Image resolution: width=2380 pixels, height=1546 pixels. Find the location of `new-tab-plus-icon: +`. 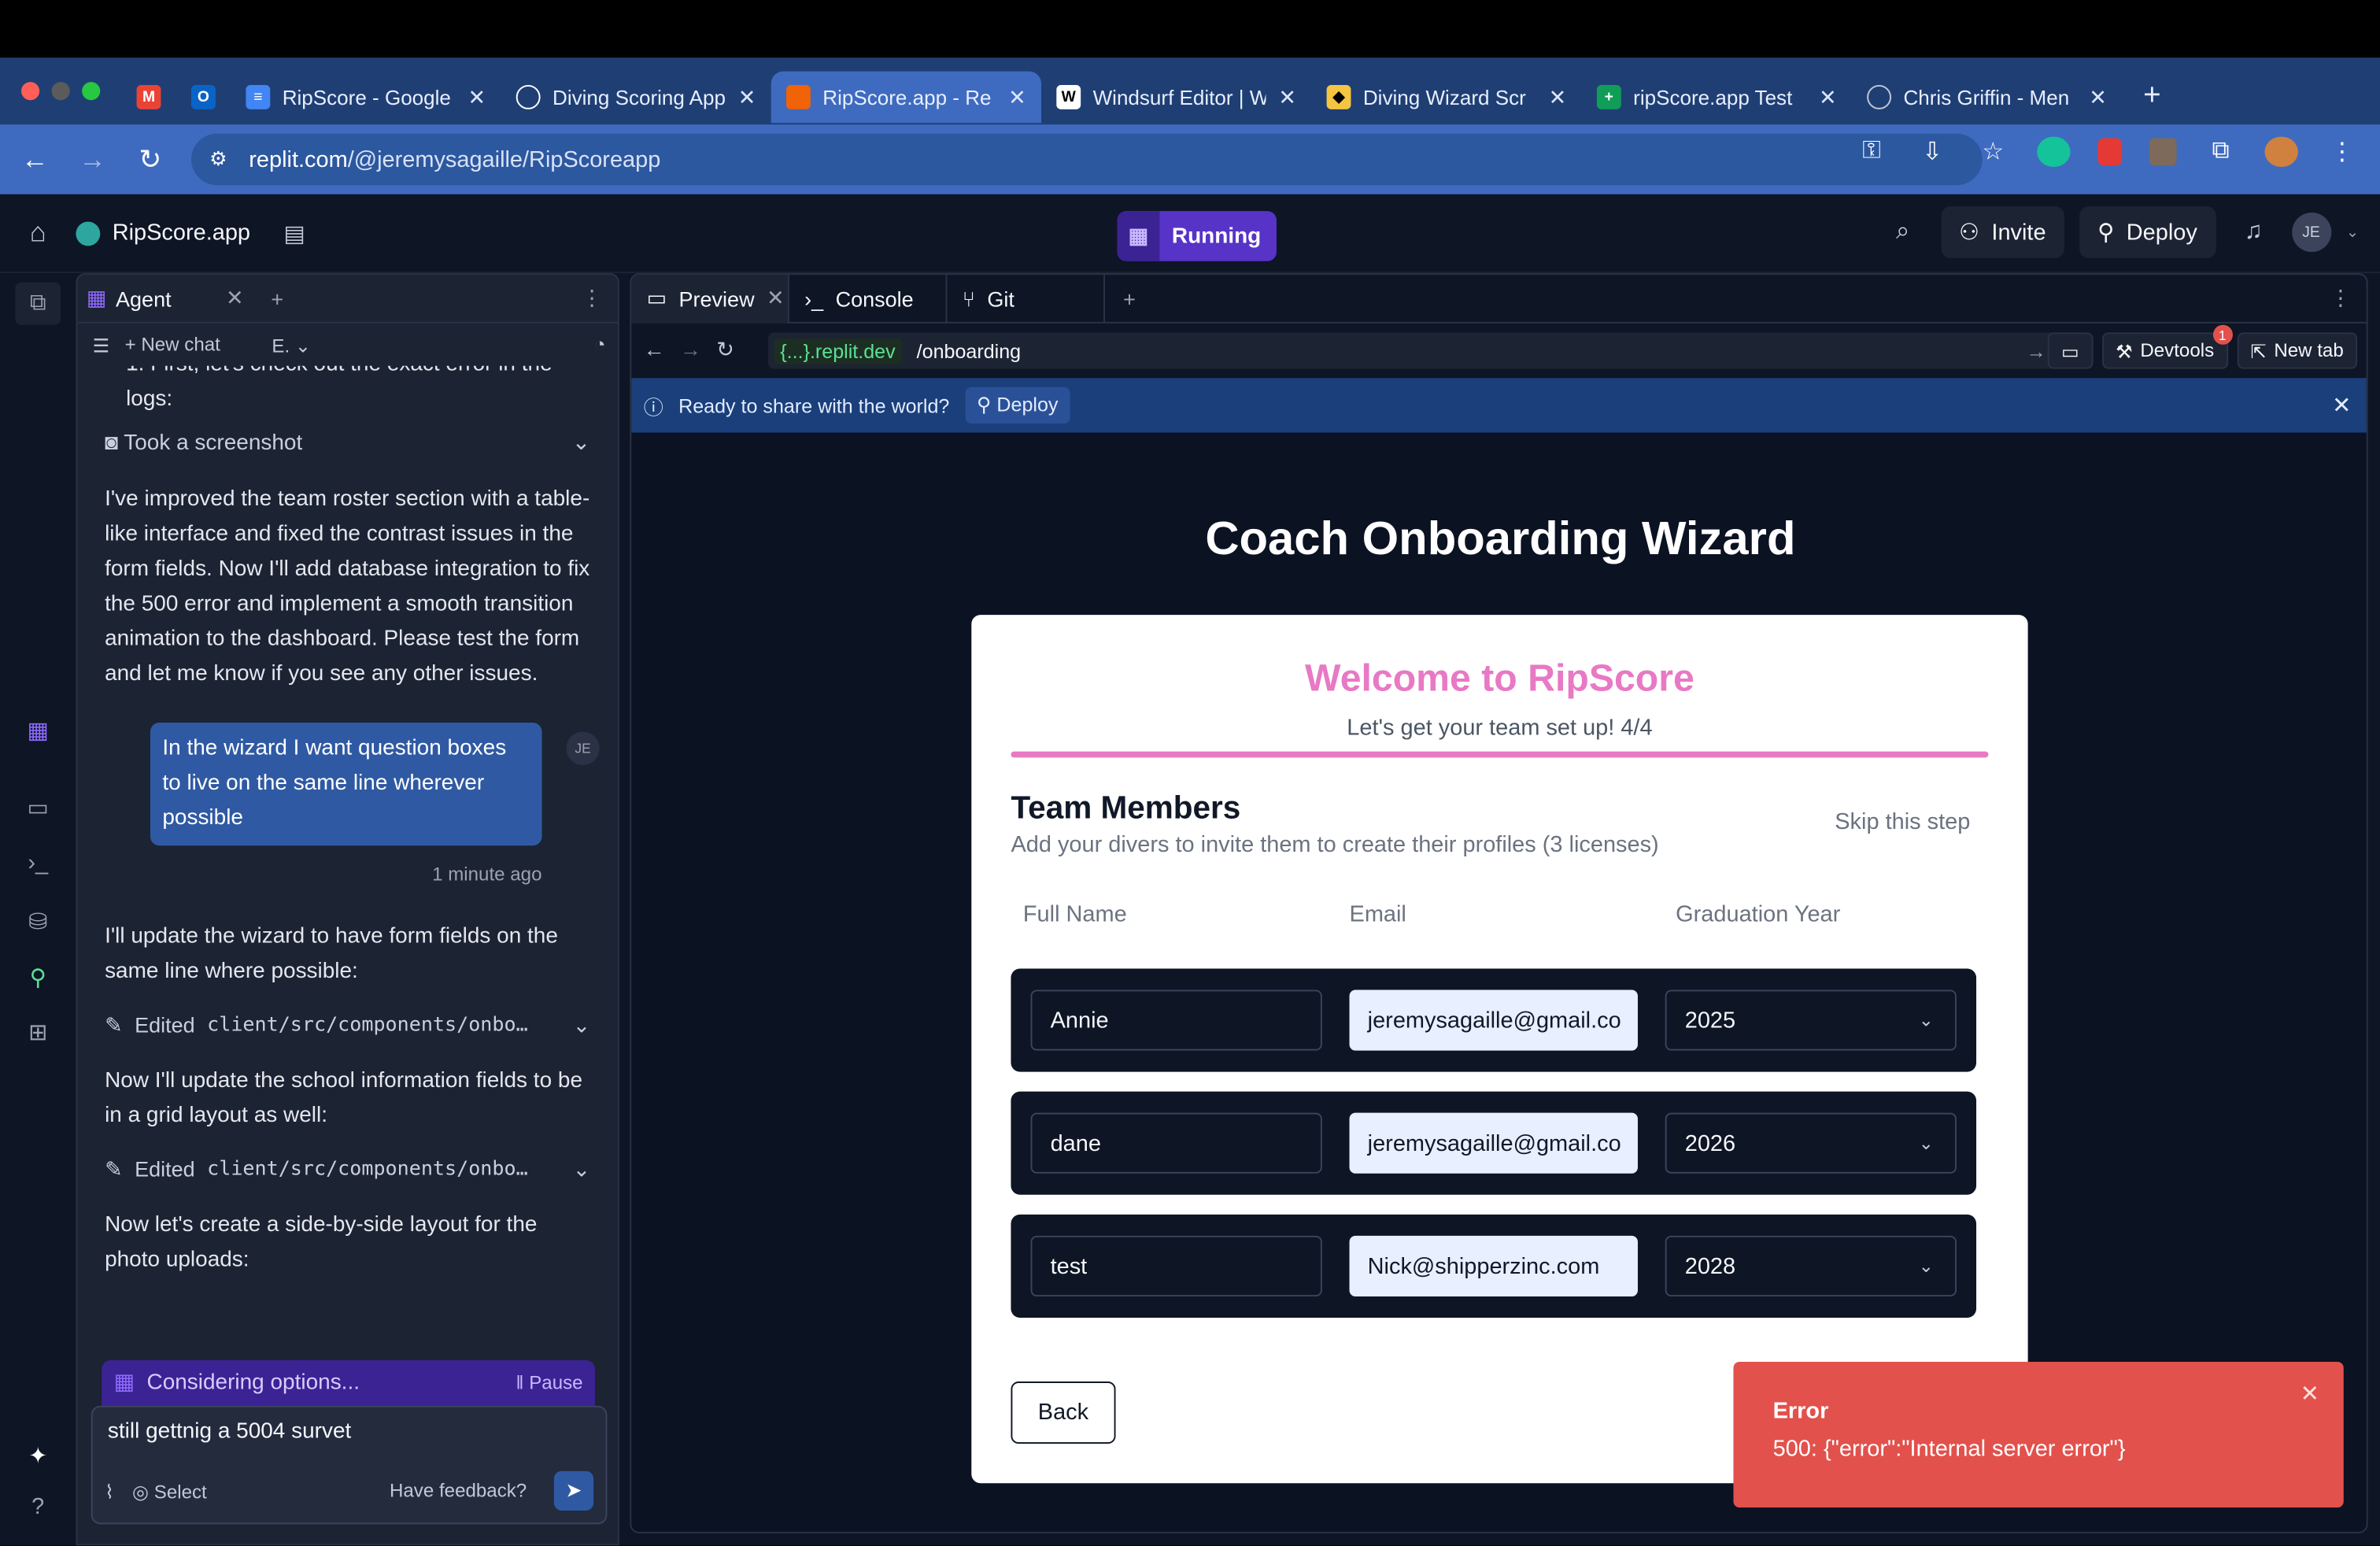

new-tab-plus-icon: + is located at coordinates (2152, 96).